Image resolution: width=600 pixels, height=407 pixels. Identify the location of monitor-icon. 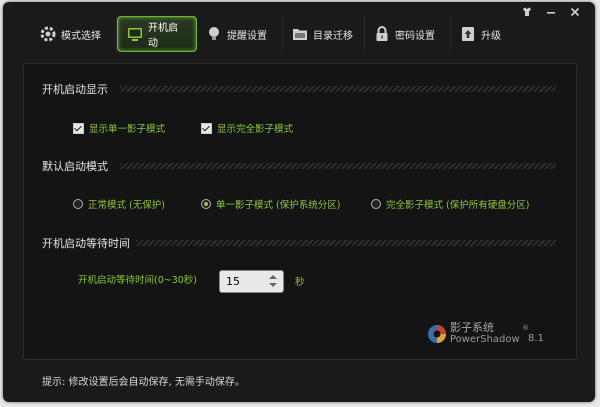
(135, 34).